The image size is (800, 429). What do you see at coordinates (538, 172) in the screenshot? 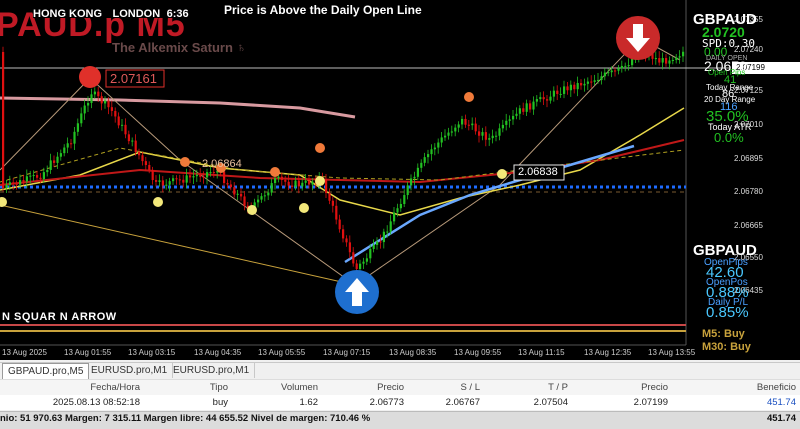
I see `low-right-price-label: 2.06838` at bounding box center [538, 172].